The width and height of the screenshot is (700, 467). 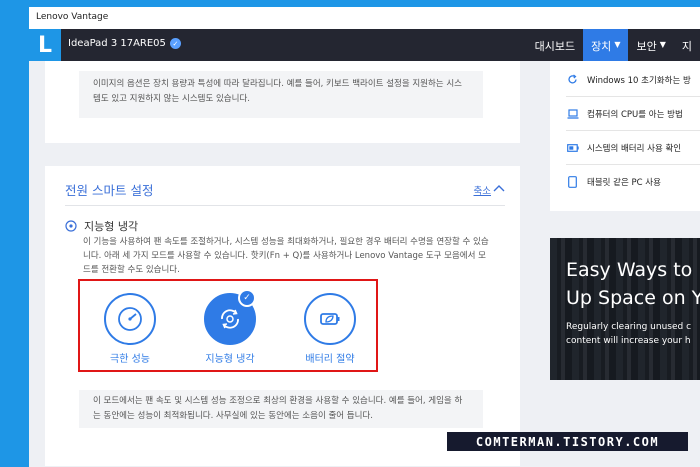 I want to click on collapse-button: 축소, so click(x=489, y=190).